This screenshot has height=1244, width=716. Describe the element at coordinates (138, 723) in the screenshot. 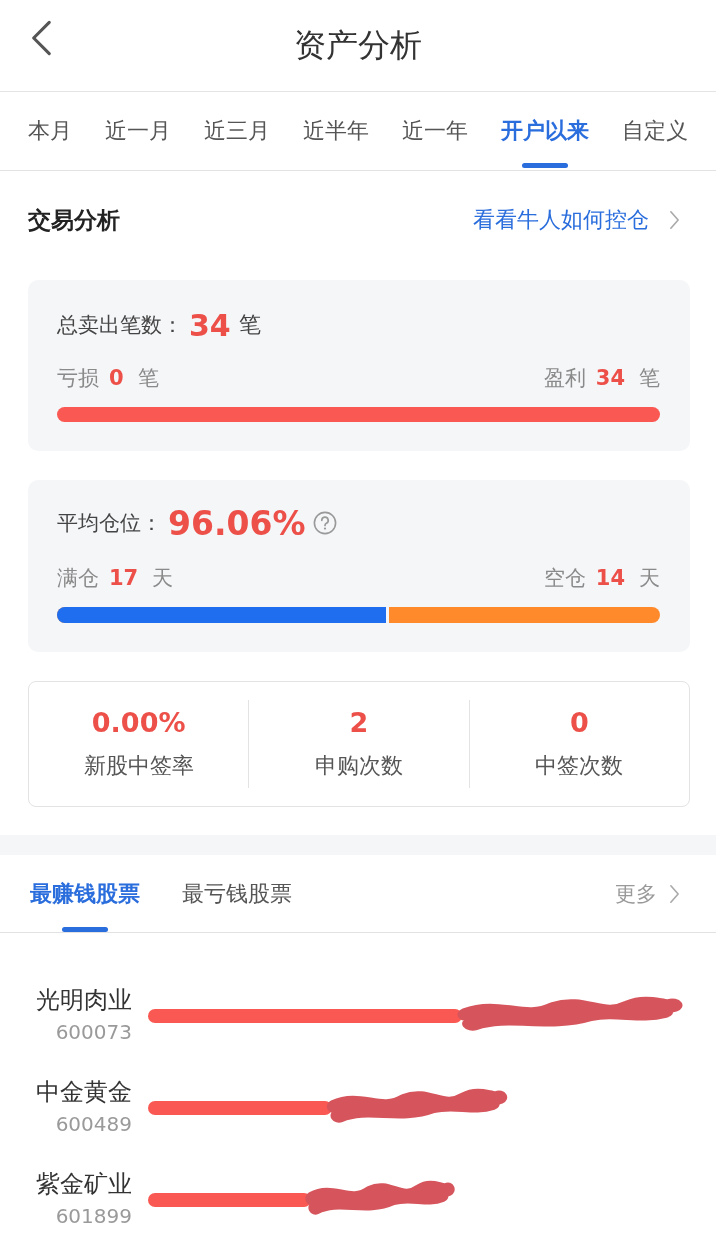

I see `ipo-stat-value: 0.00%` at that location.